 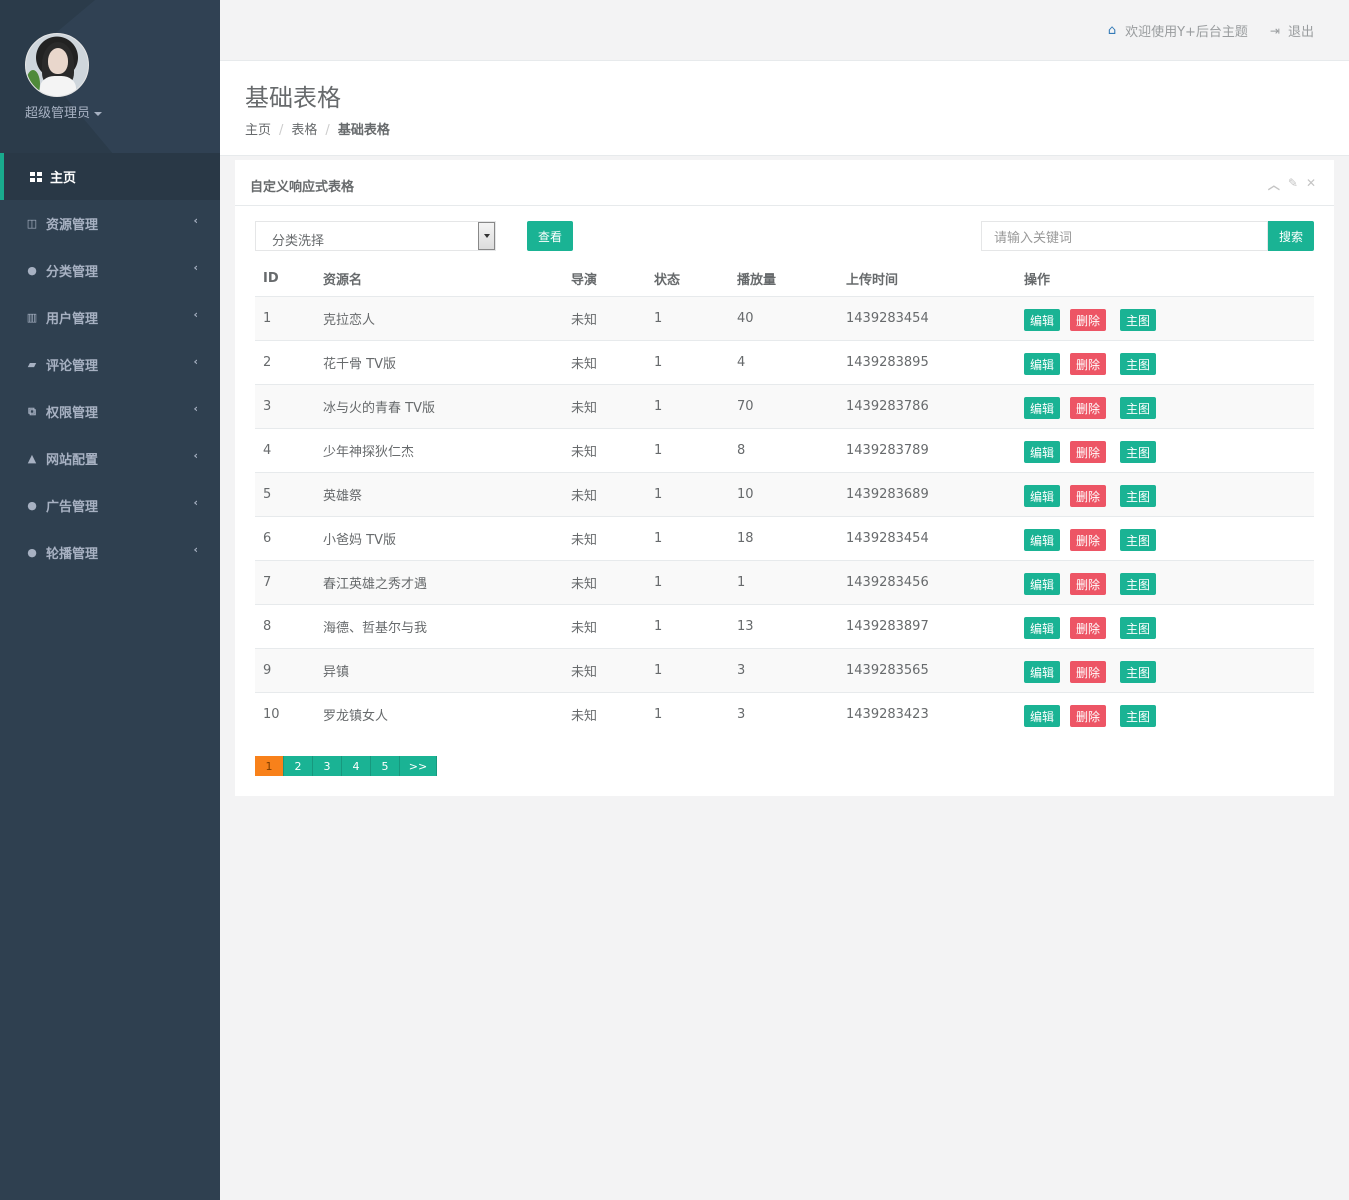 I want to click on sidebar-item-label: 评论管理, so click(x=72, y=366).